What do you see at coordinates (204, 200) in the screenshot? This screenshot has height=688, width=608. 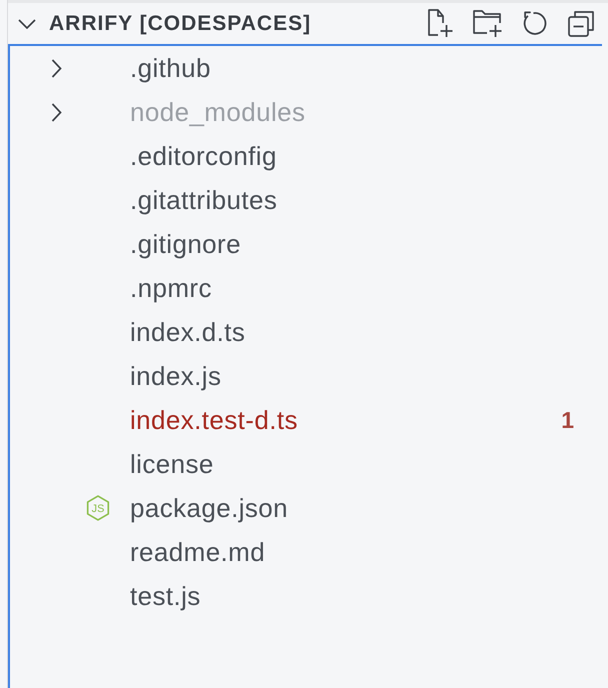 I see `file-name: .gitattributes` at bounding box center [204, 200].